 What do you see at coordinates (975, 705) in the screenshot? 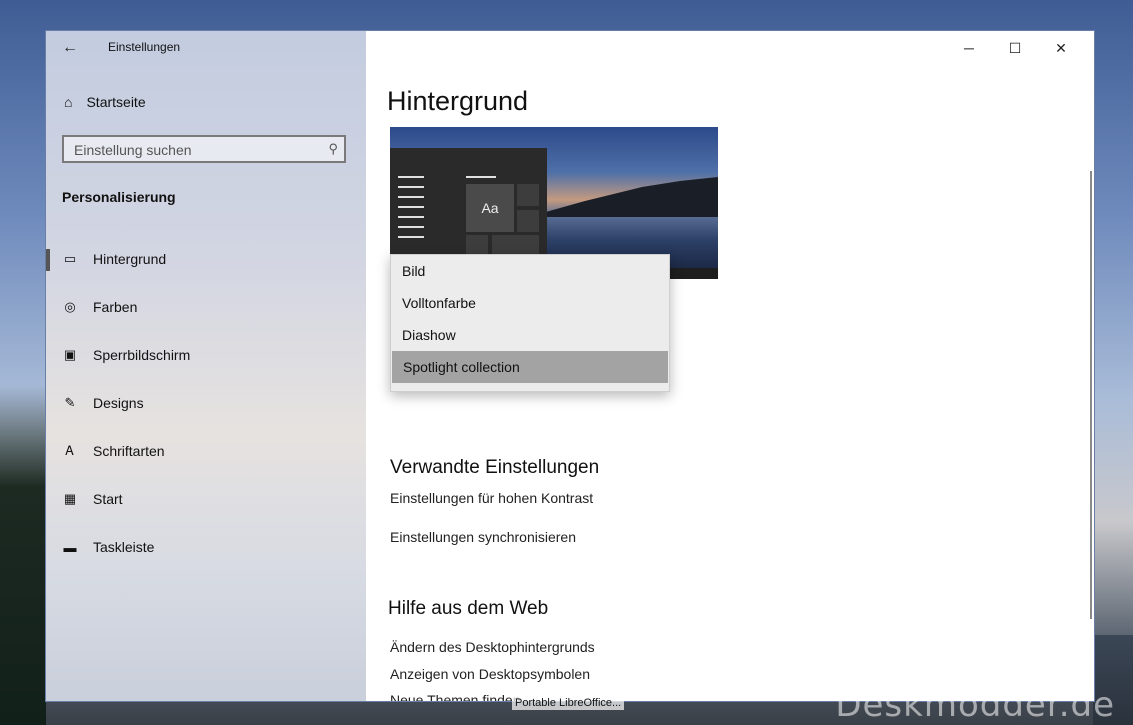
I see `watermark: Deskmodder.de` at bounding box center [975, 705].